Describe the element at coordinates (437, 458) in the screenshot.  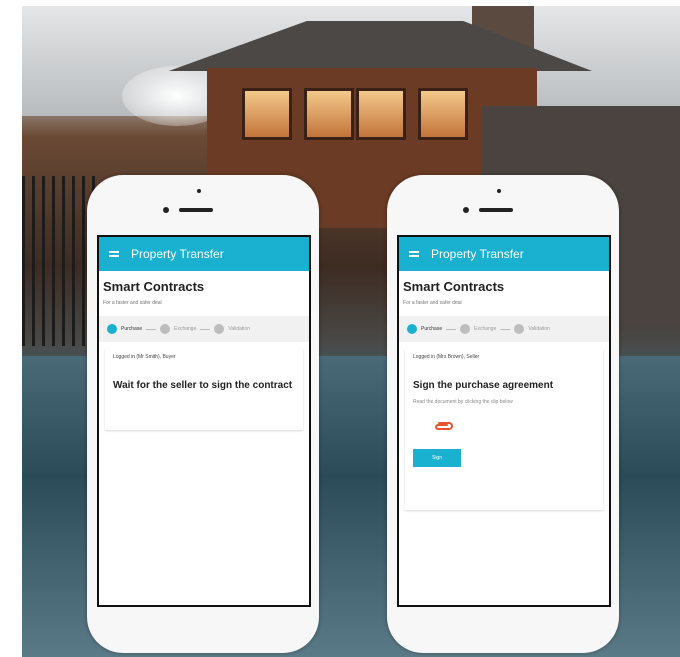
I see `sign-button: Sign` at that location.